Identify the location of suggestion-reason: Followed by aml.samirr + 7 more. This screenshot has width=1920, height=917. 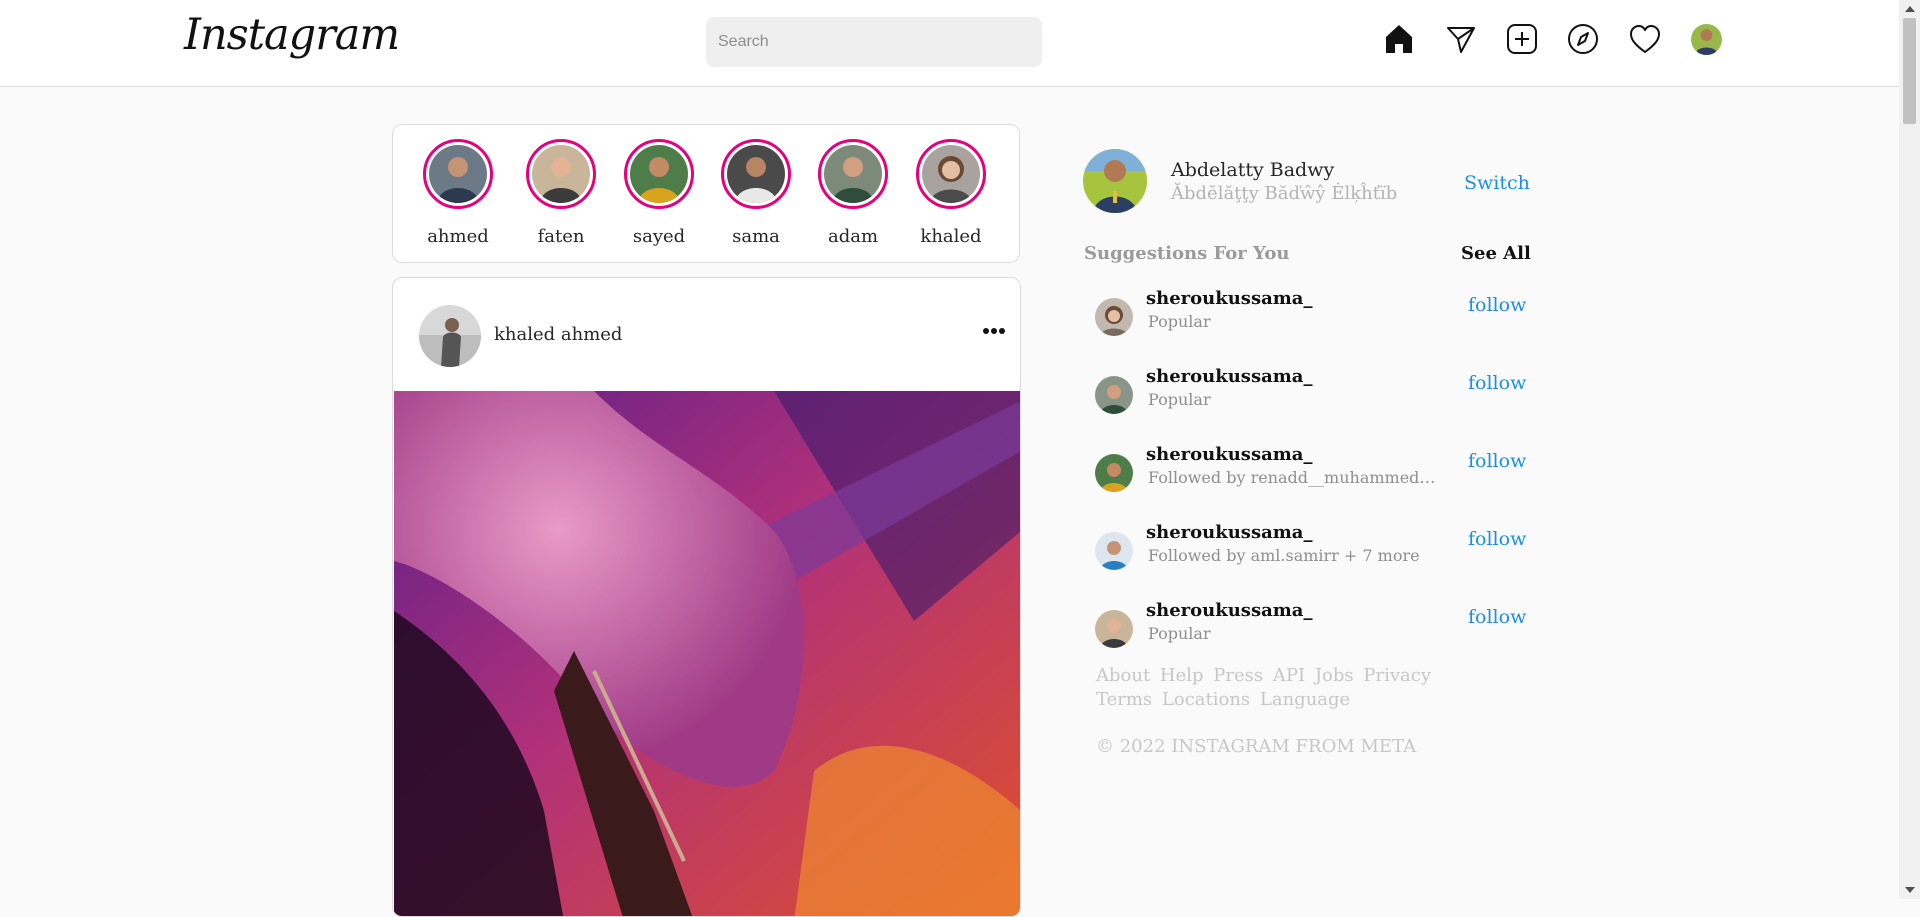
(1284, 555).